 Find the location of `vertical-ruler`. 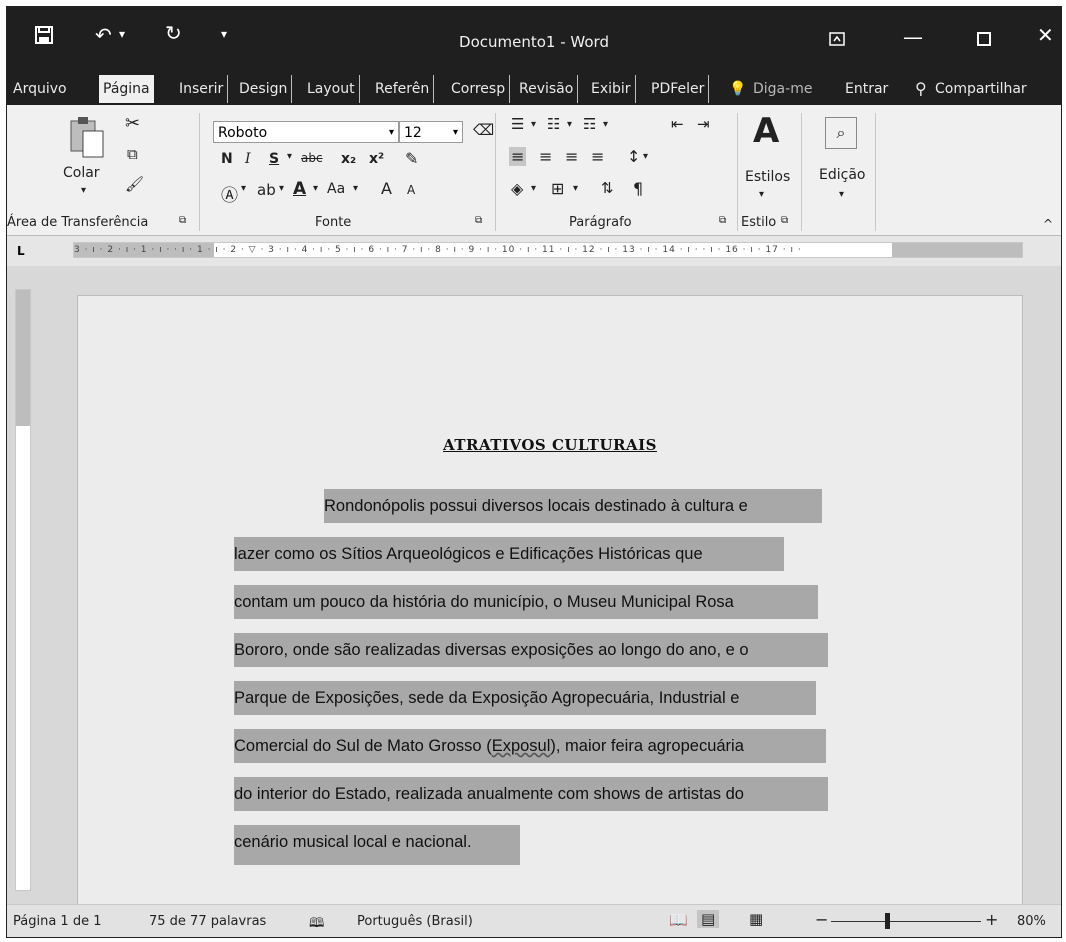

vertical-ruler is located at coordinates (23, 590).